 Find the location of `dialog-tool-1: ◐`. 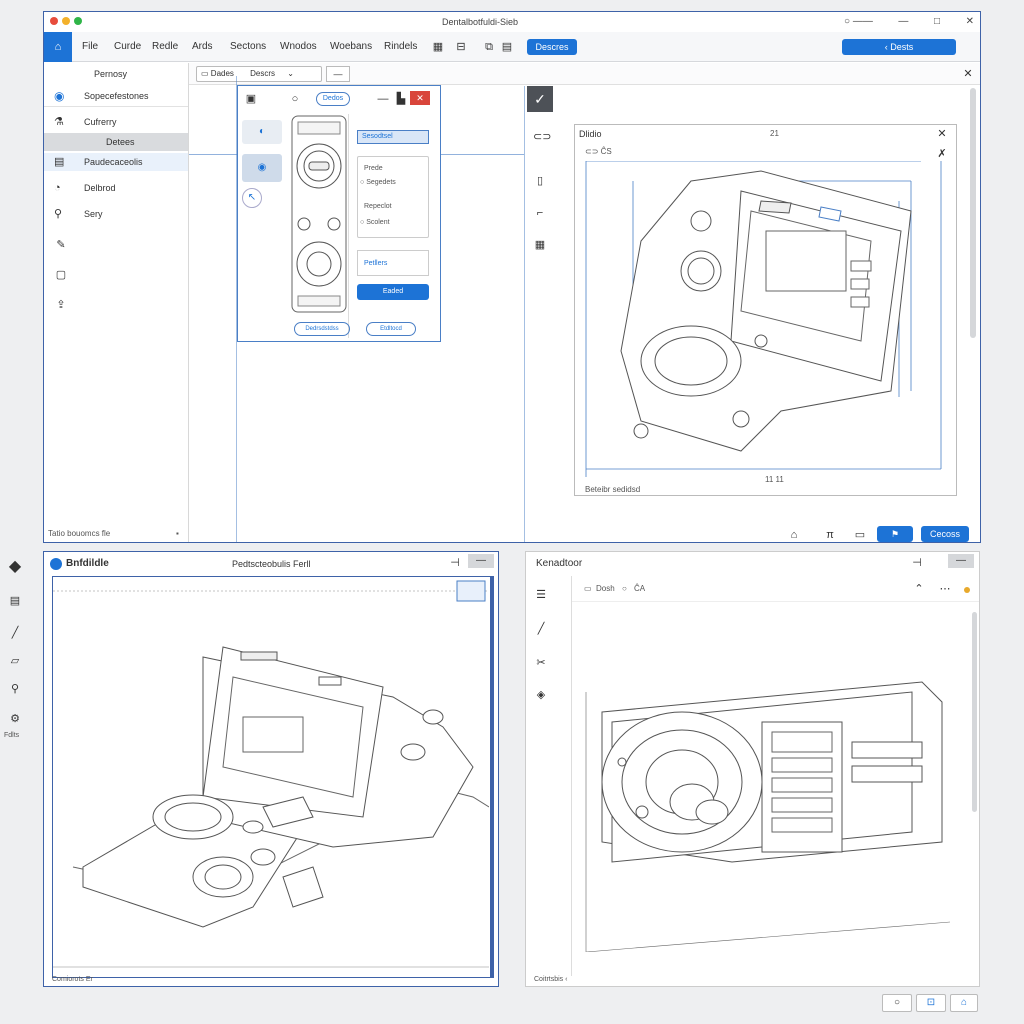

dialog-tool-1: ◐ is located at coordinates (262, 132).